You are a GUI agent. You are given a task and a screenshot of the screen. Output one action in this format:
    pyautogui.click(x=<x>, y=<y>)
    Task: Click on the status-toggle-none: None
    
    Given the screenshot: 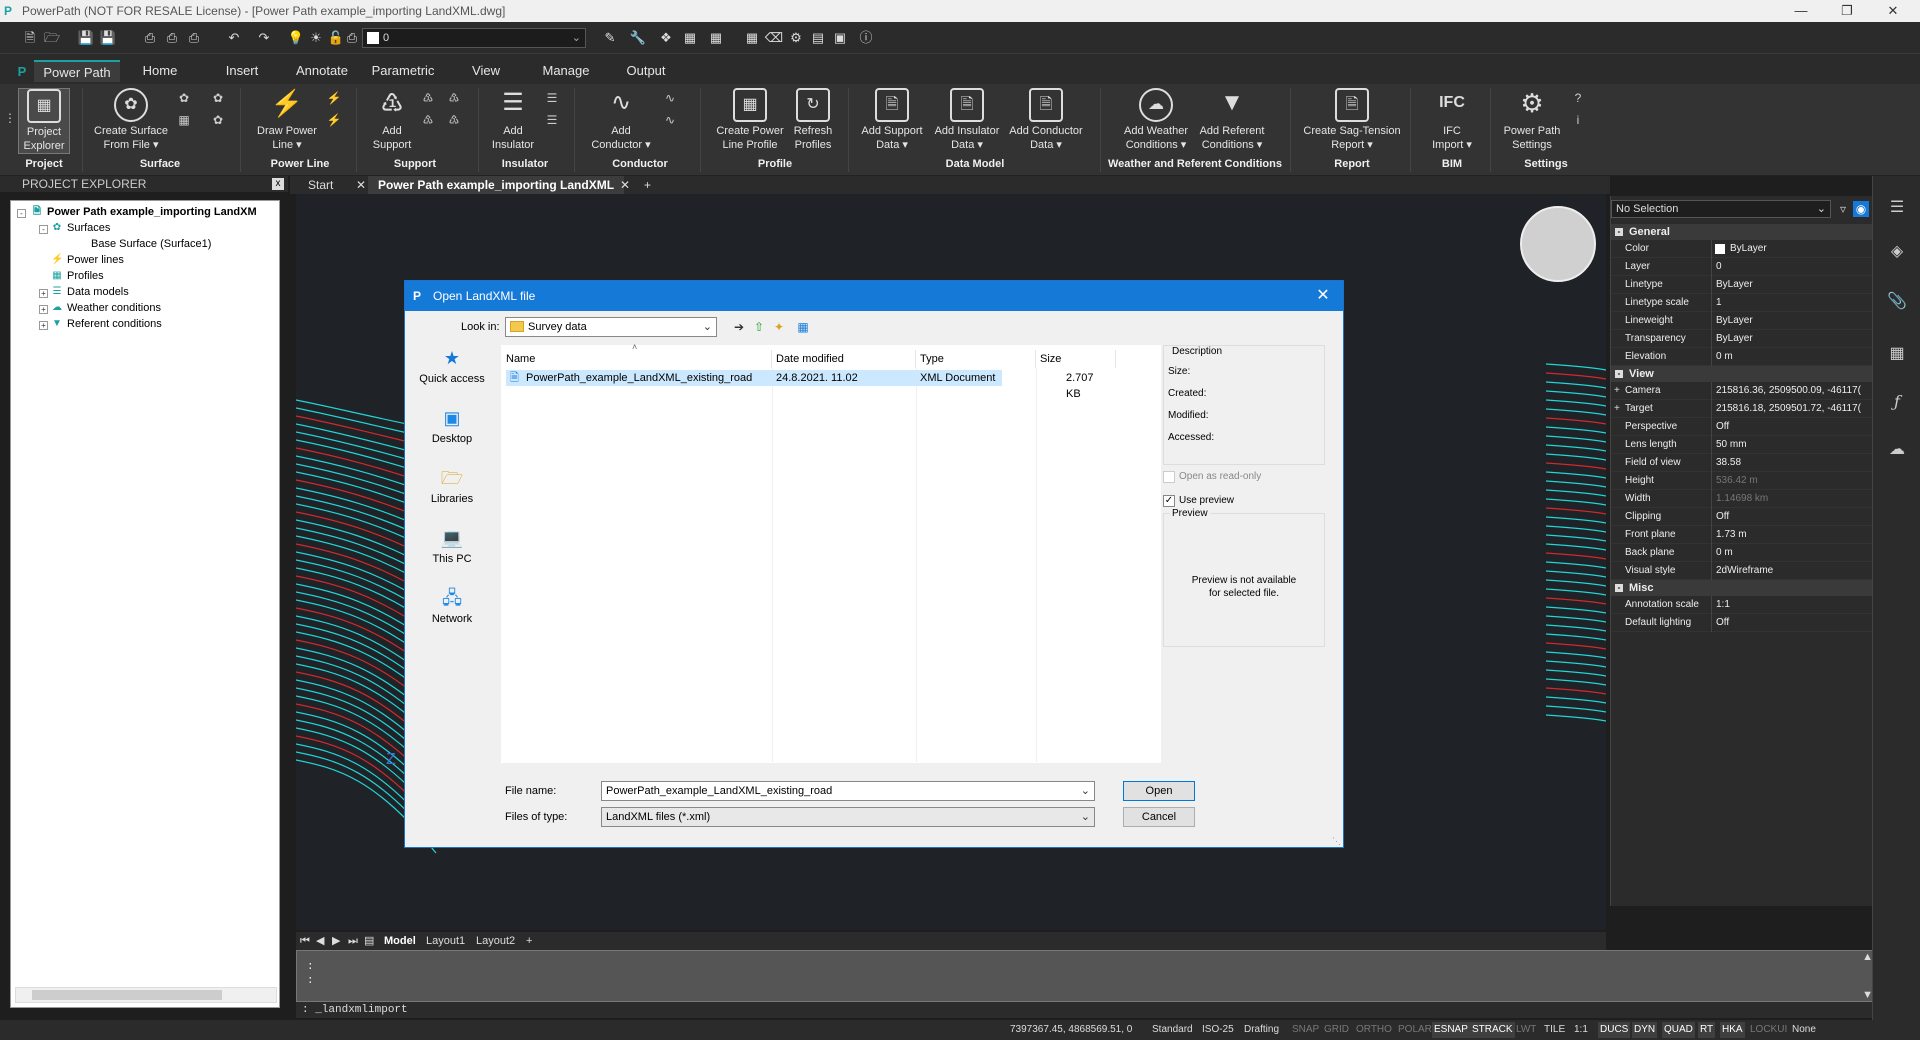 What is the action you would take?
    pyautogui.click(x=1804, y=1030)
    